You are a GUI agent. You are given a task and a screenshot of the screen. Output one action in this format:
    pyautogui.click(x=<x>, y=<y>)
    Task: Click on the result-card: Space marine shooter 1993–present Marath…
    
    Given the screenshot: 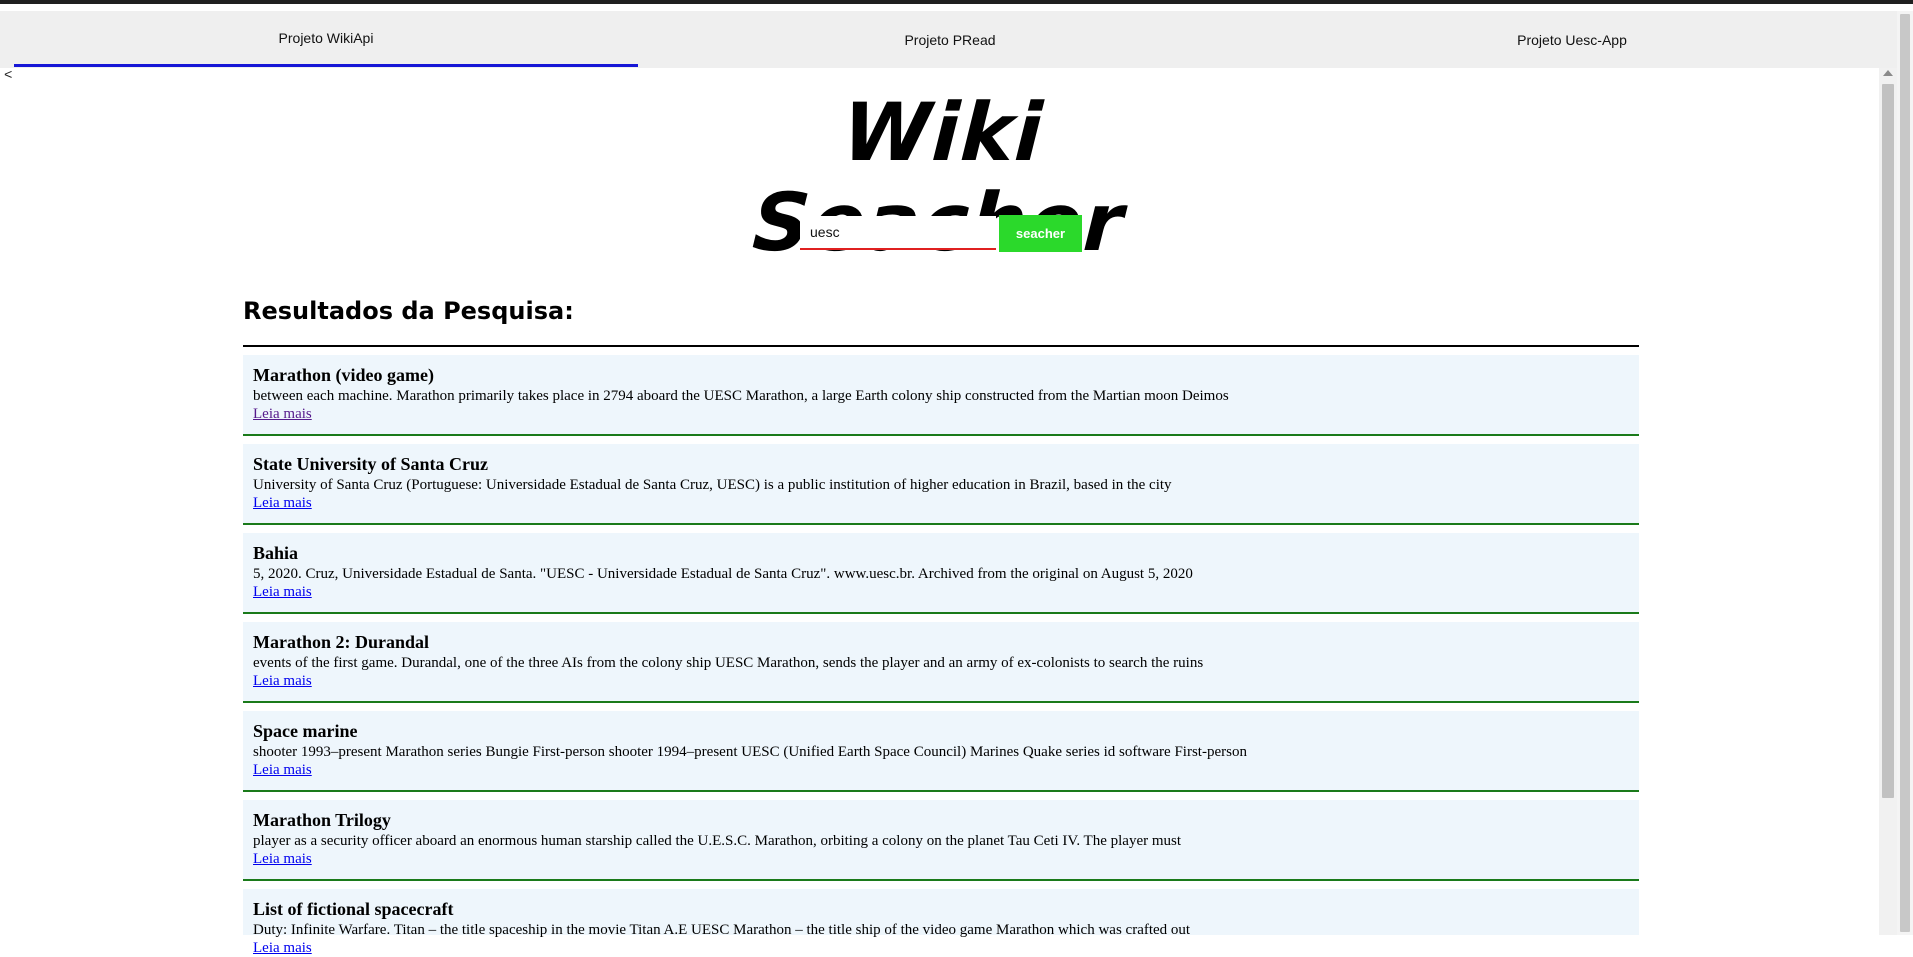 What is the action you would take?
    pyautogui.click(x=941, y=751)
    